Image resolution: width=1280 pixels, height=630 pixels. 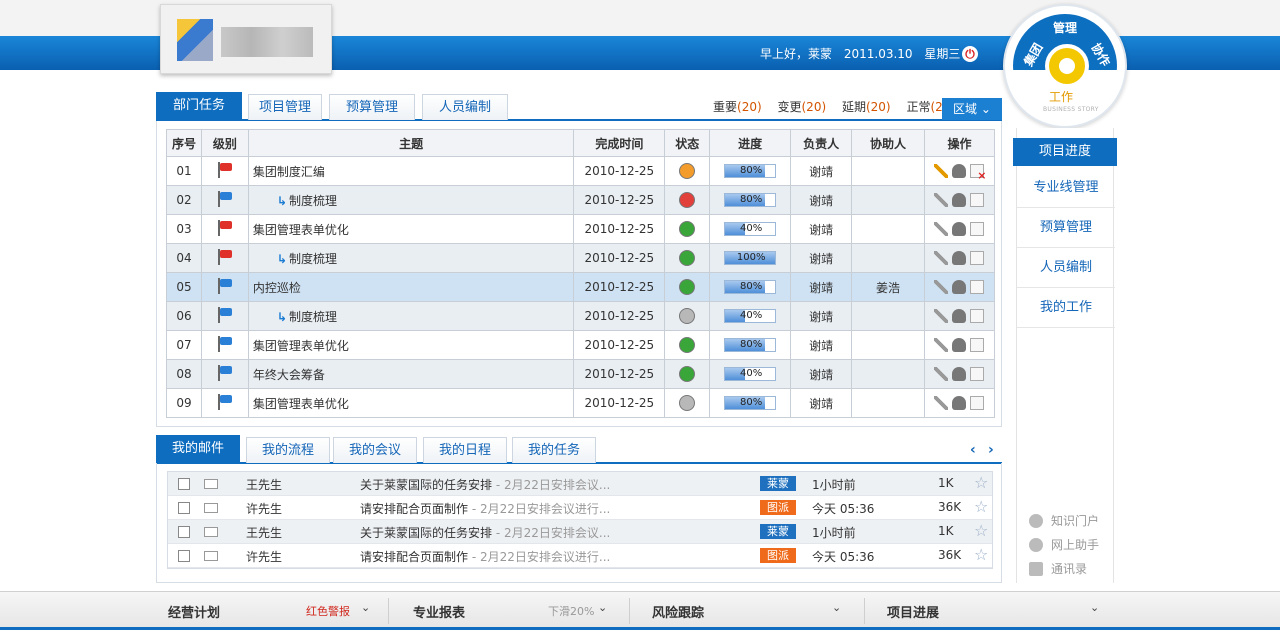 What do you see at coordinates (978, 173) in the screenshot?
I see `delete-document-icon` at bounding box center [978, 173].